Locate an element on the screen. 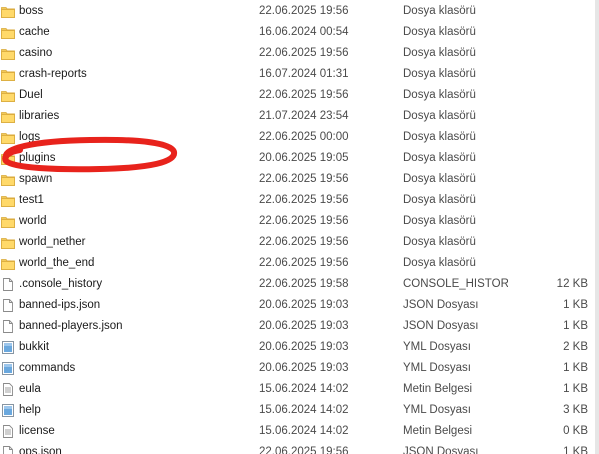 The width and height of the screenshot is (599, 454). file-row: logs 22.06.2025 00:00 Dosya klasörü is located at coordinates (299, 137).